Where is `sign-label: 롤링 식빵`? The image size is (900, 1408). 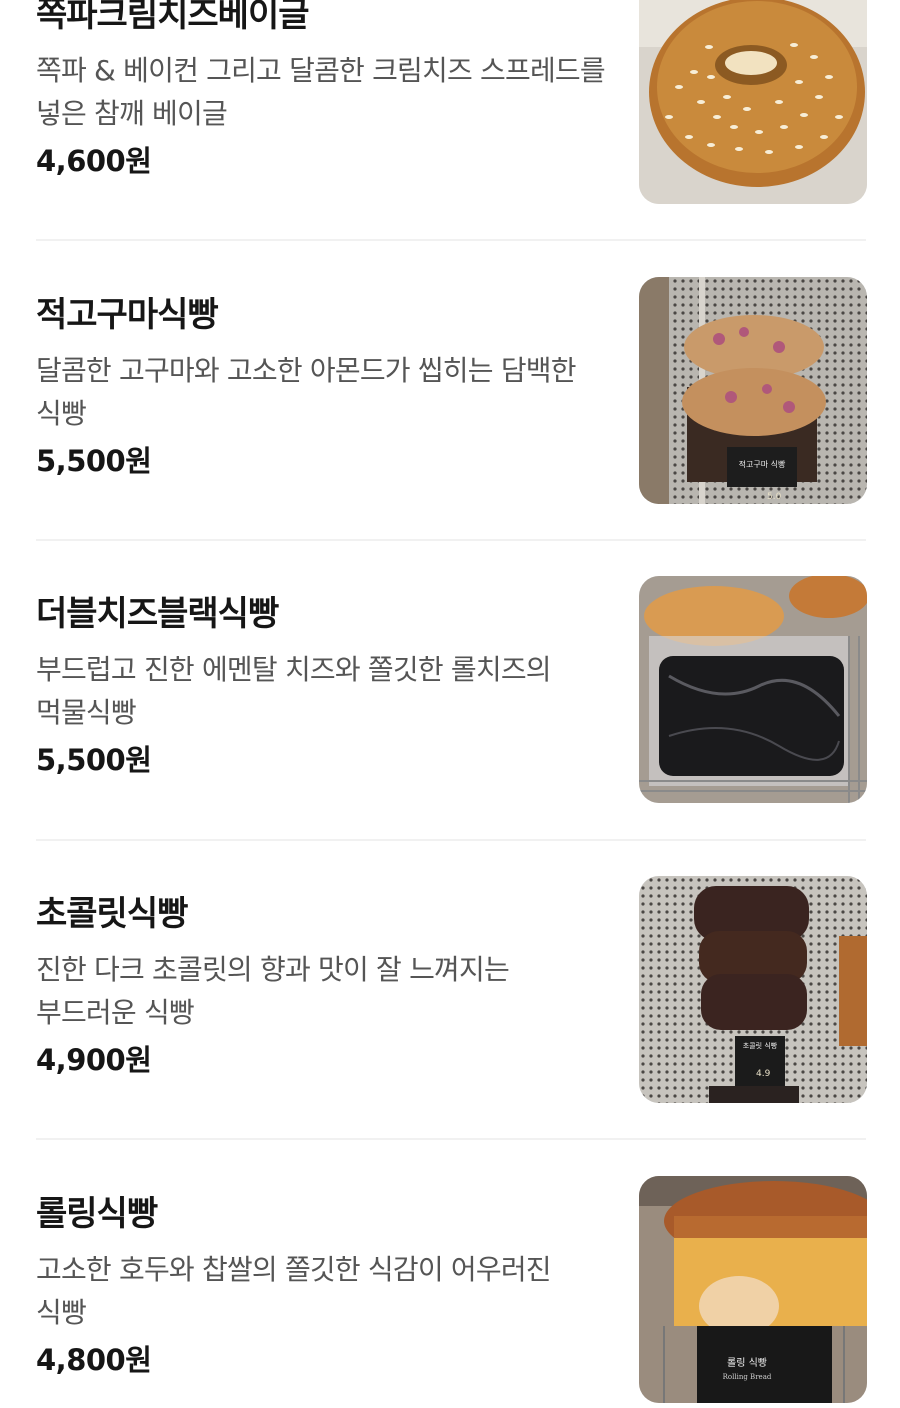 sign-label: 롤링 식빵 is located at coordinates (747, 1363).